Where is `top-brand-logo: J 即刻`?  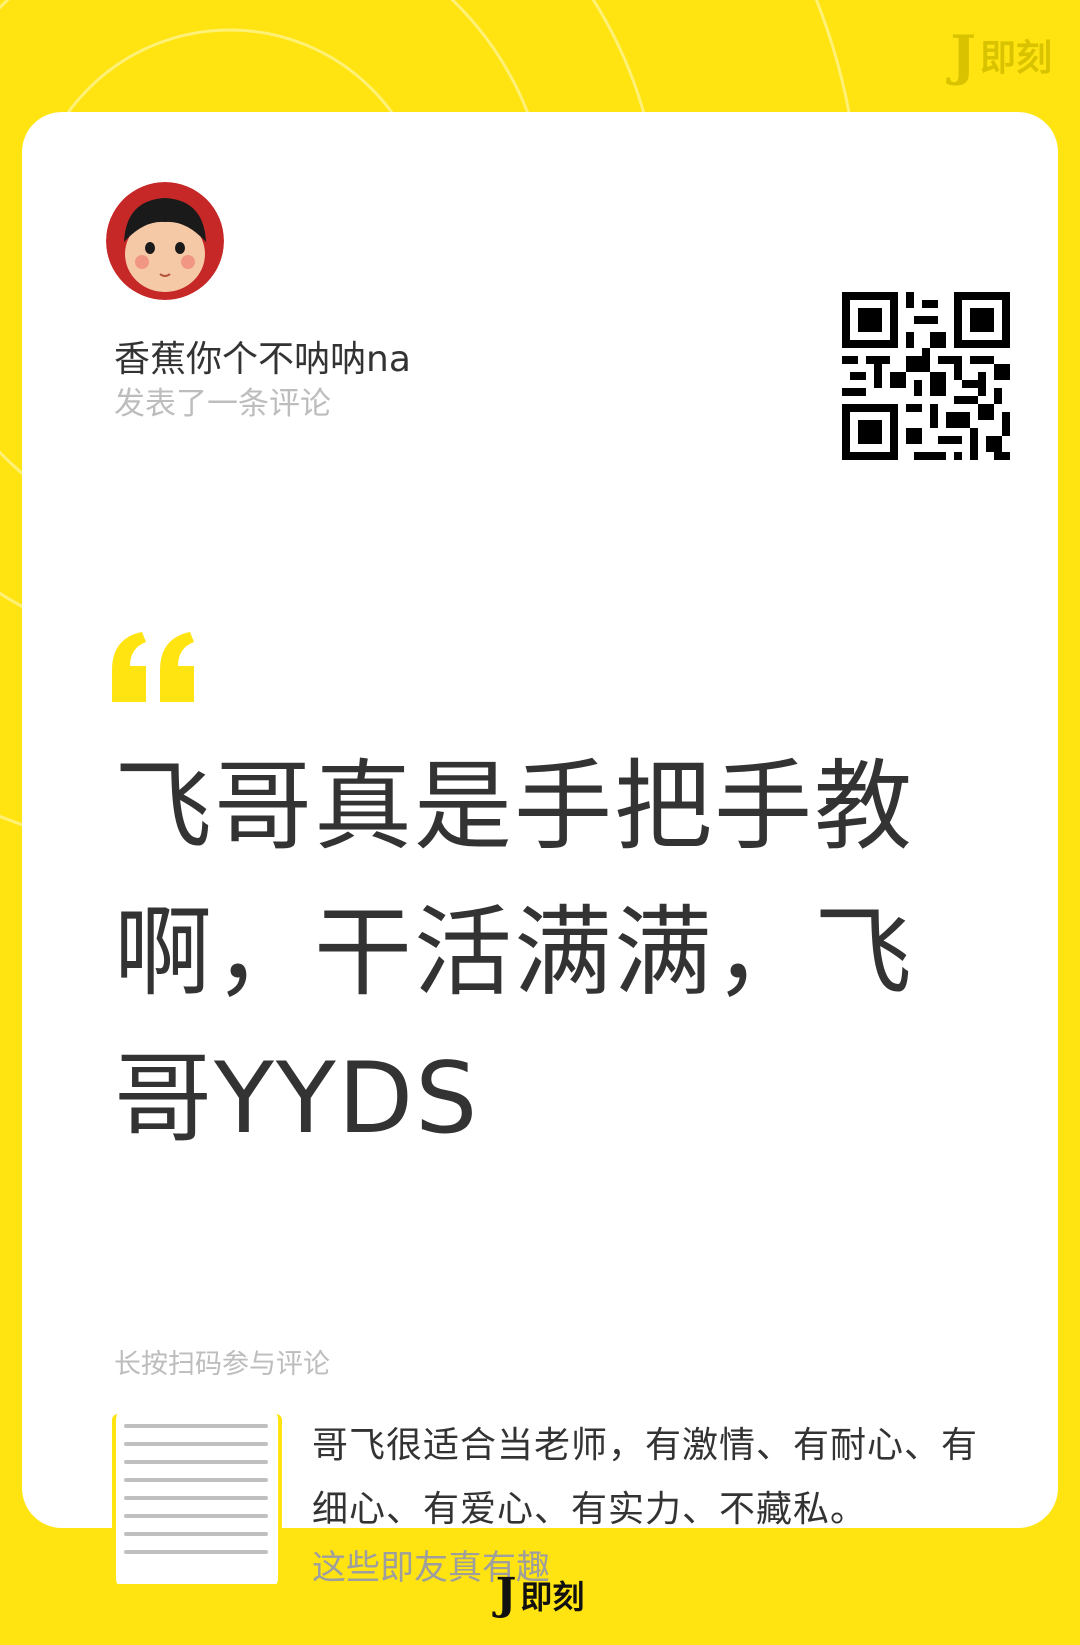 top-brand-logo: J 即刻 is located at coordinates (1001, 55).